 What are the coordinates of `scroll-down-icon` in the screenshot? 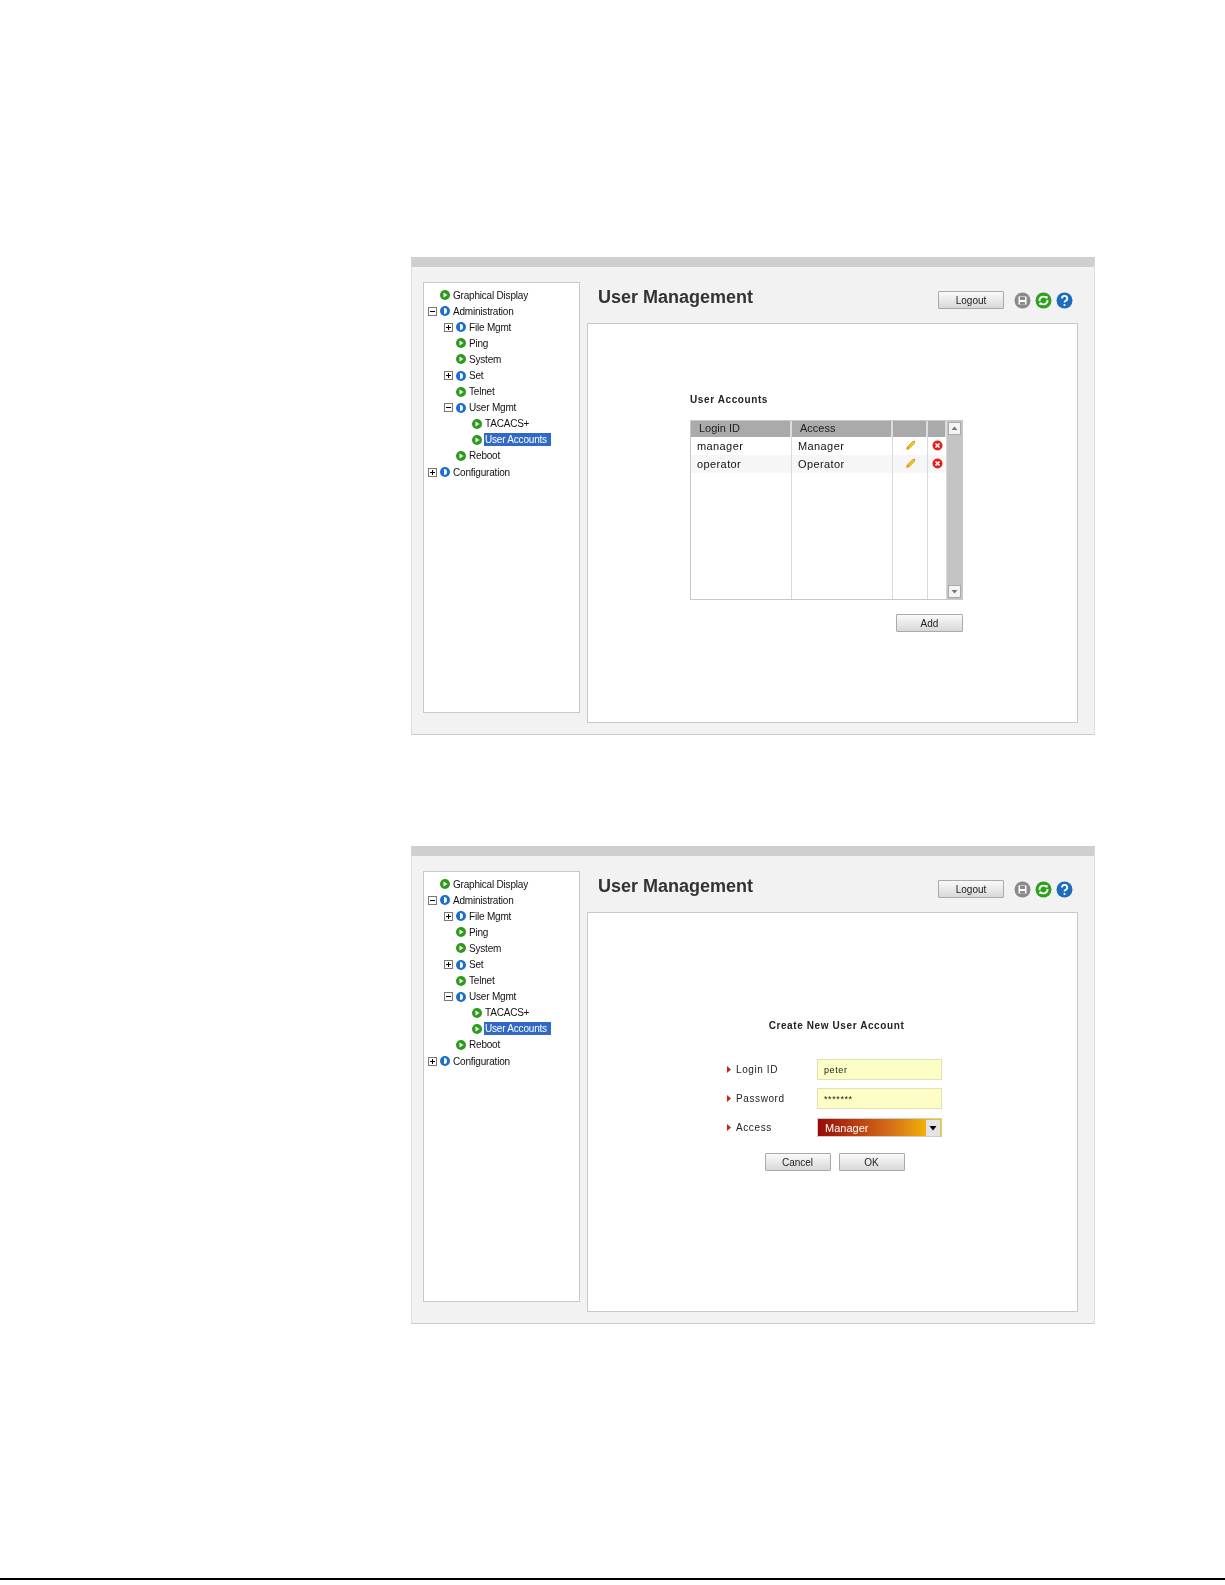 It's located at (954, 591).